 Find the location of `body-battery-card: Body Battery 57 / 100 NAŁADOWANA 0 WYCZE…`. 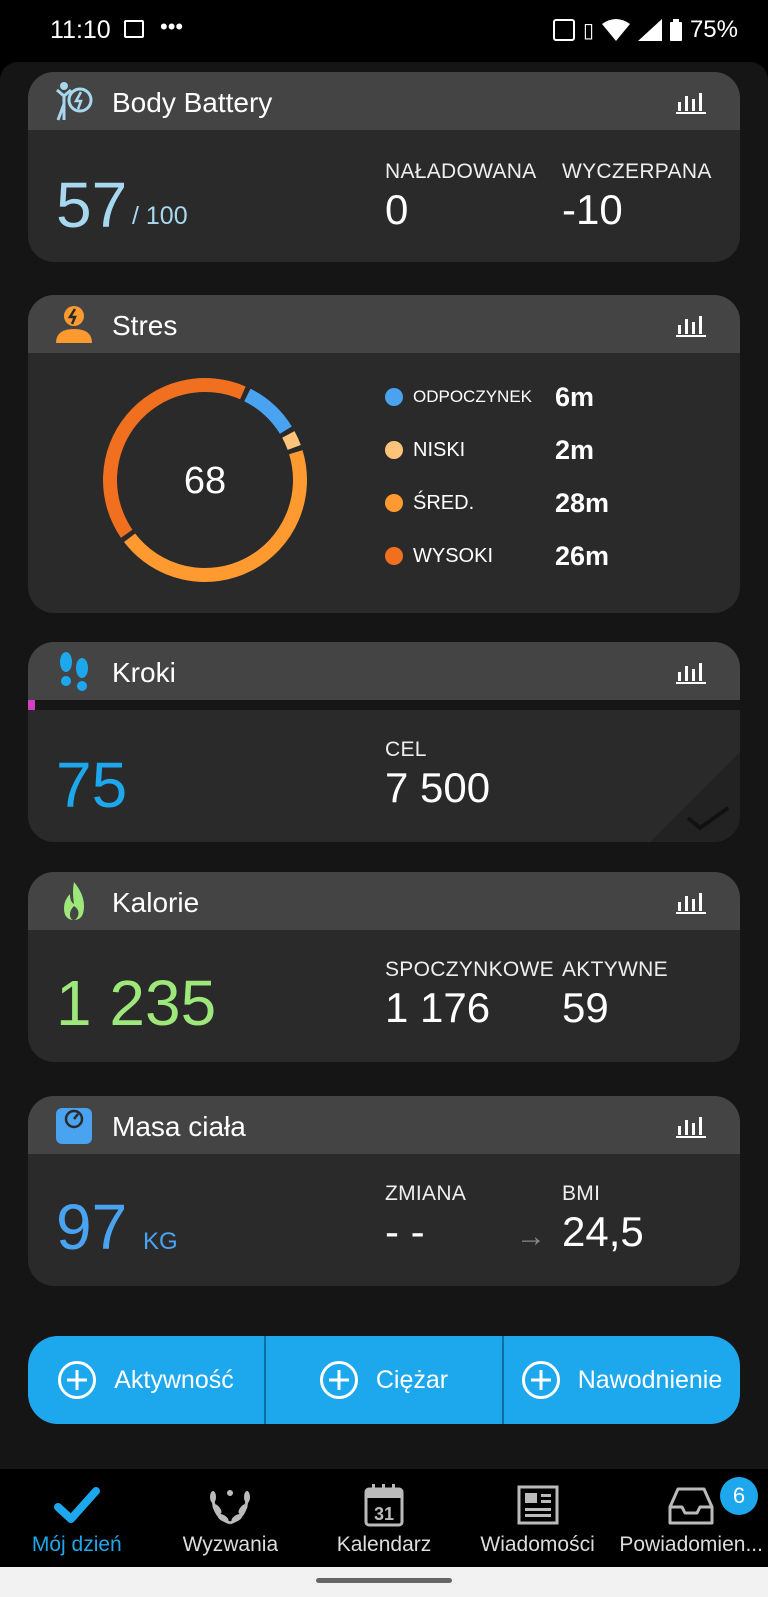

body-battery-card: Body Battery 57 / 100 NAŁADOWANA 0 WYCZE… is located at coordinates (384, 167).